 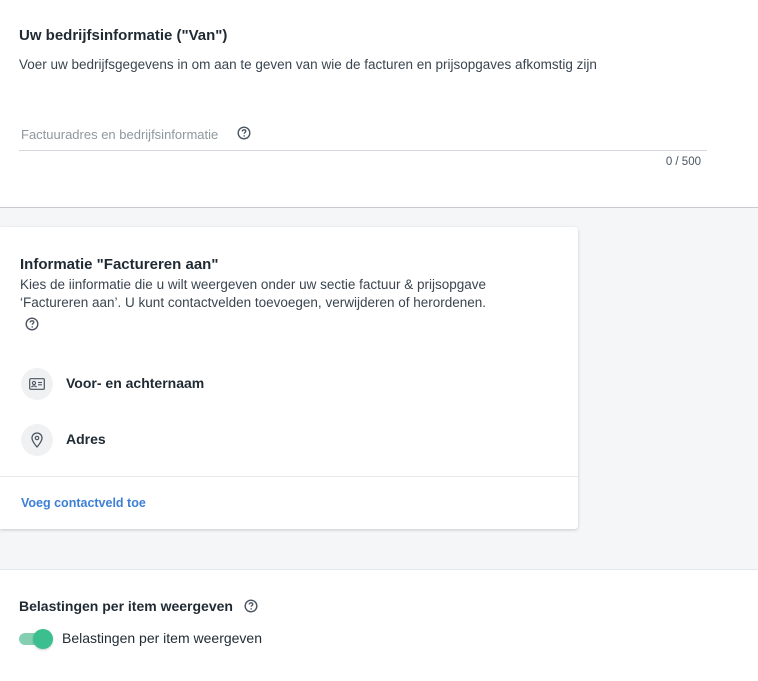 What do you see at coordinates (37, 384) in the screenshot?
I see `contact-card-icon` at bounding box center [37, 384].